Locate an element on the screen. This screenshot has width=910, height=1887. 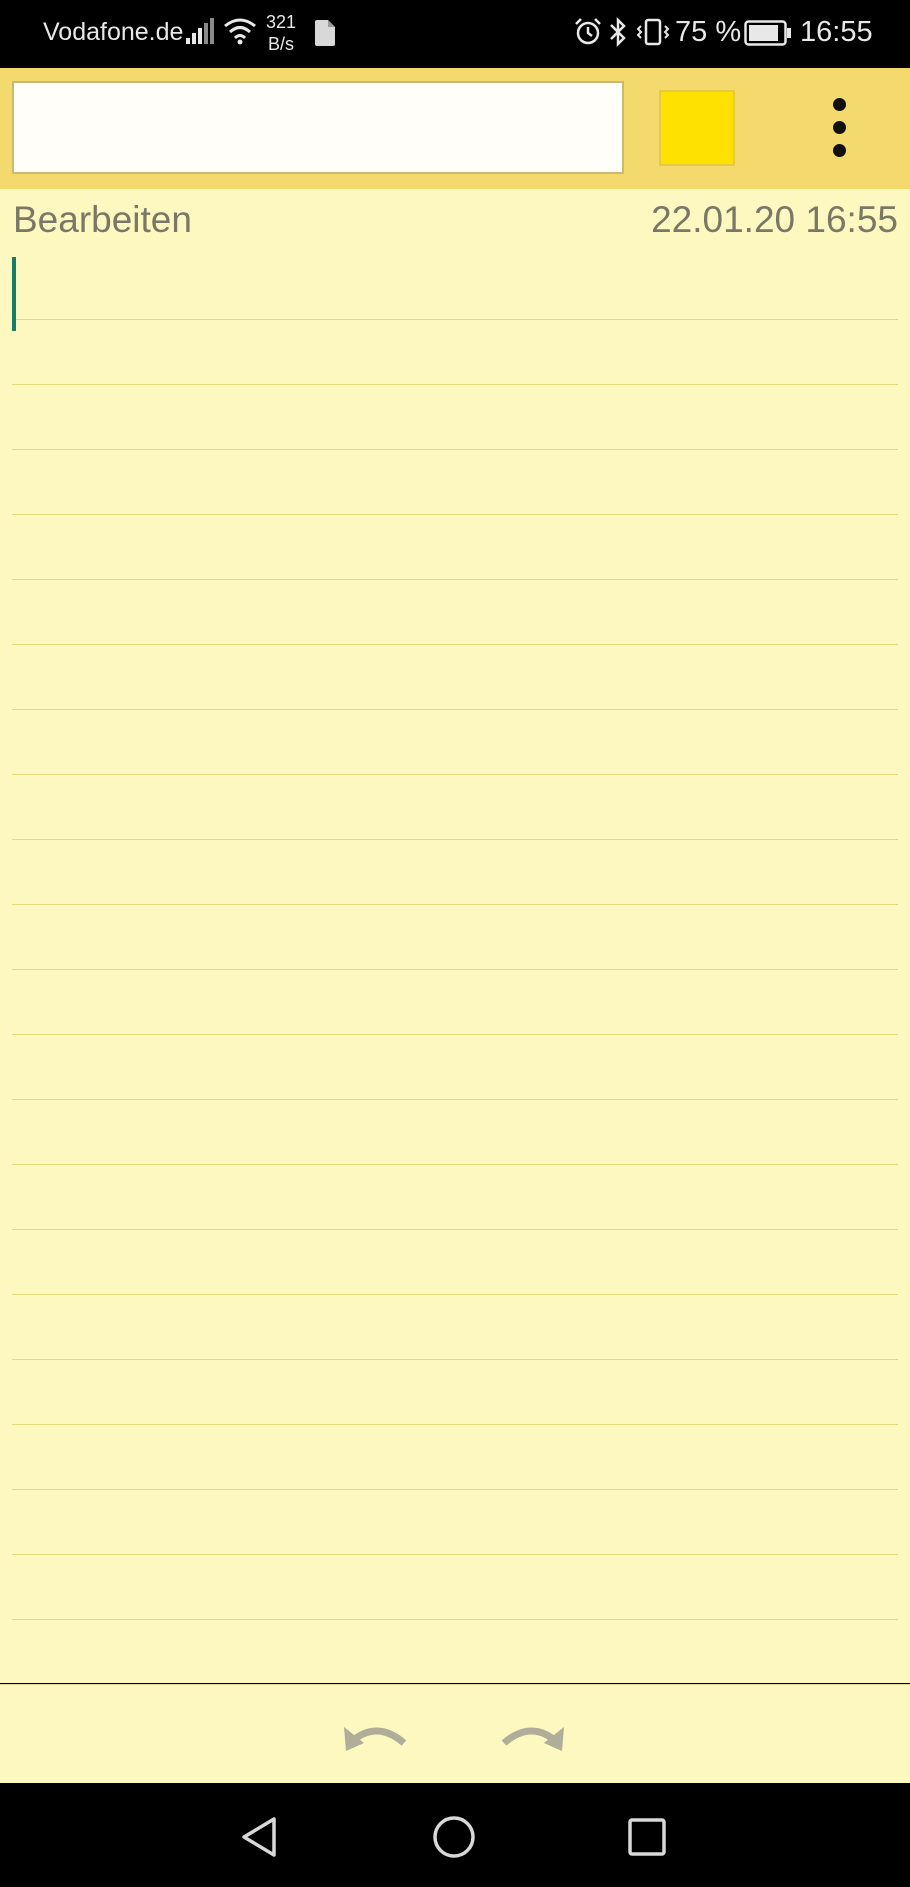
back-icon is located at coordinates (262, 1837).